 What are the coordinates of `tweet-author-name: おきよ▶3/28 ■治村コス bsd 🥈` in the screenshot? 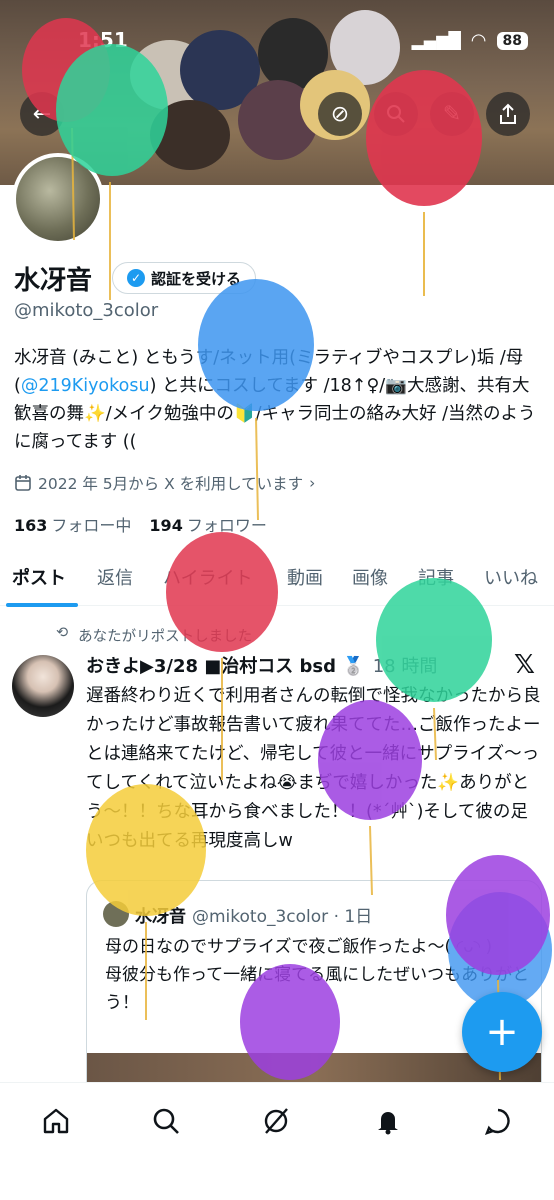 It's located at (225, 665).